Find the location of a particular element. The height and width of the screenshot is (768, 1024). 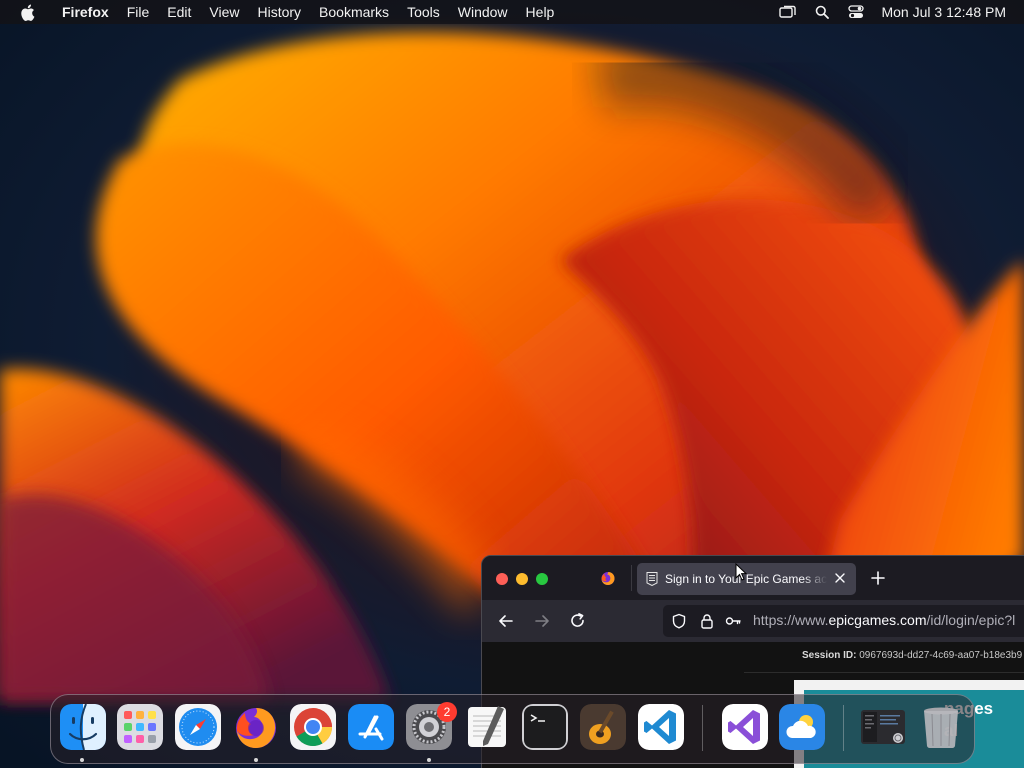

app-store-icon is located at coordinates (371, 727).